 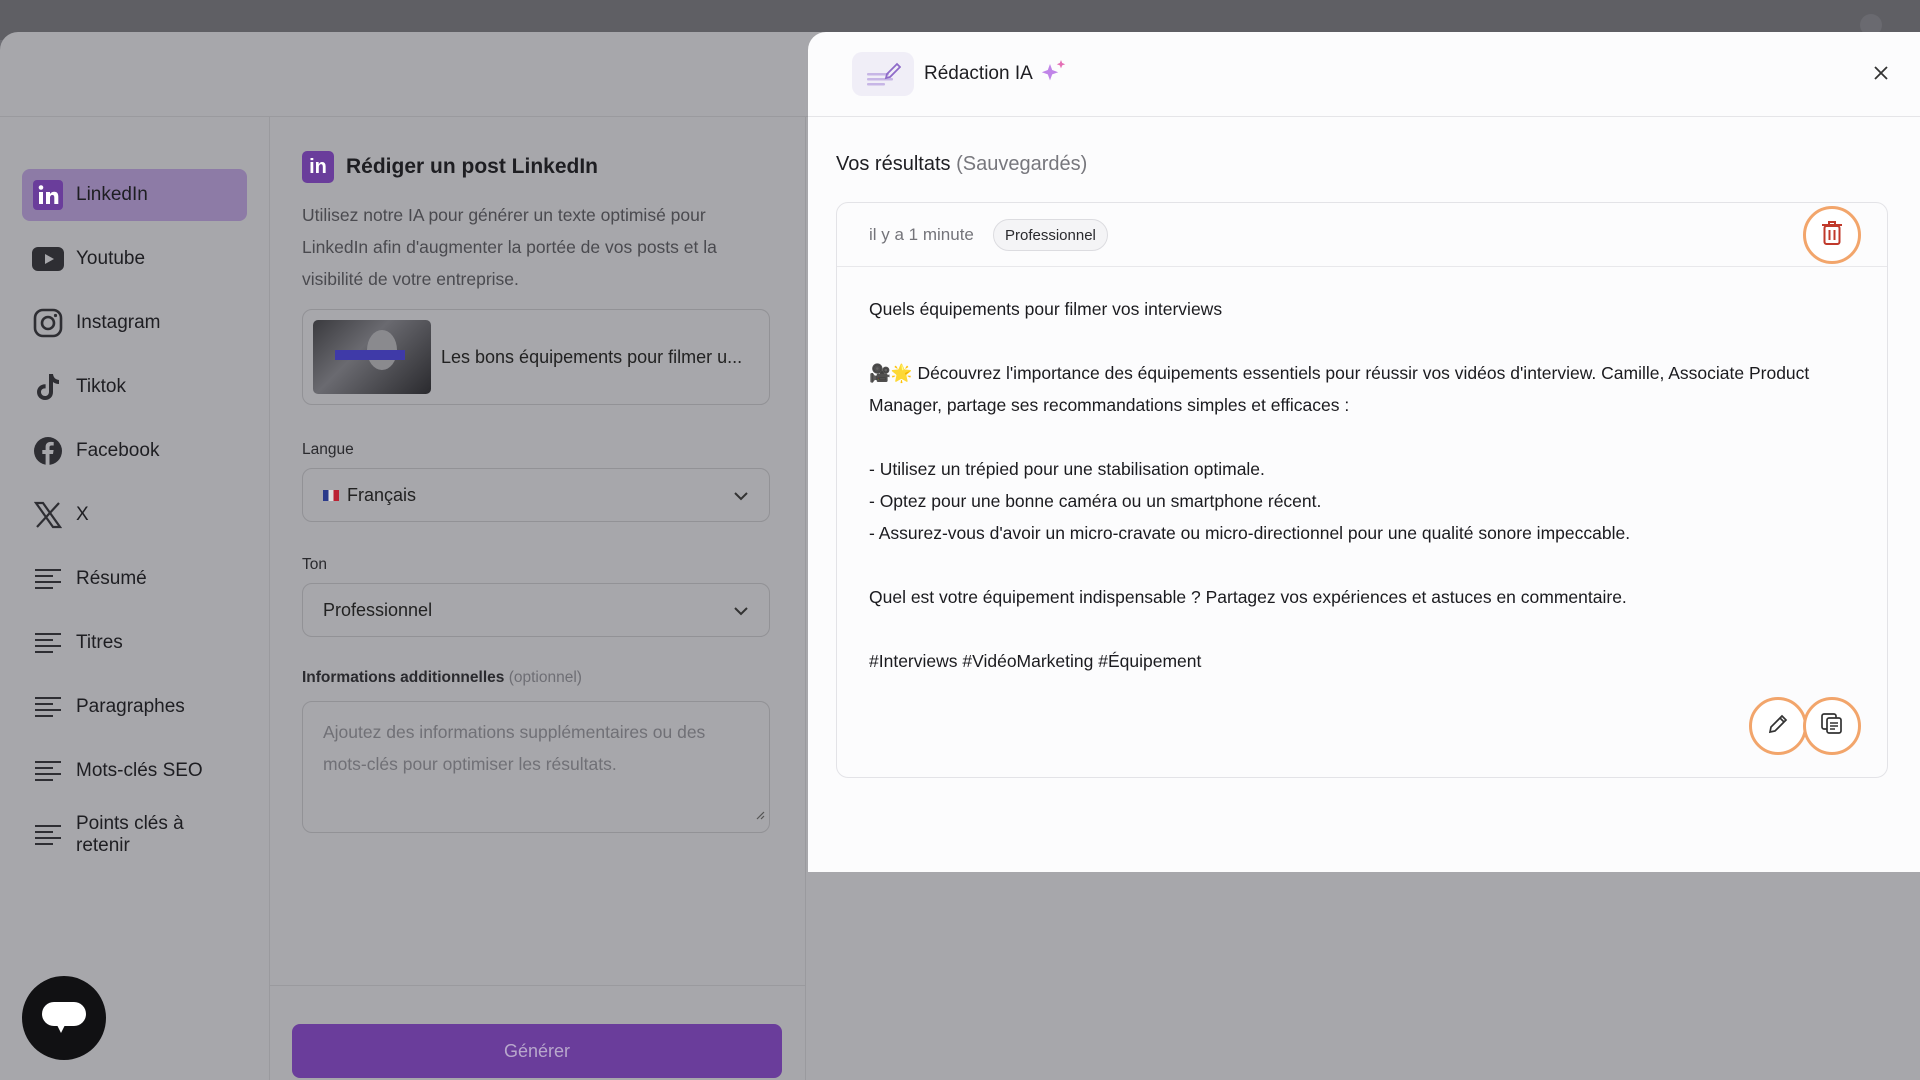 I want to click on results-saved-text: (Sauvegardés), so click(x=1022, y=164).